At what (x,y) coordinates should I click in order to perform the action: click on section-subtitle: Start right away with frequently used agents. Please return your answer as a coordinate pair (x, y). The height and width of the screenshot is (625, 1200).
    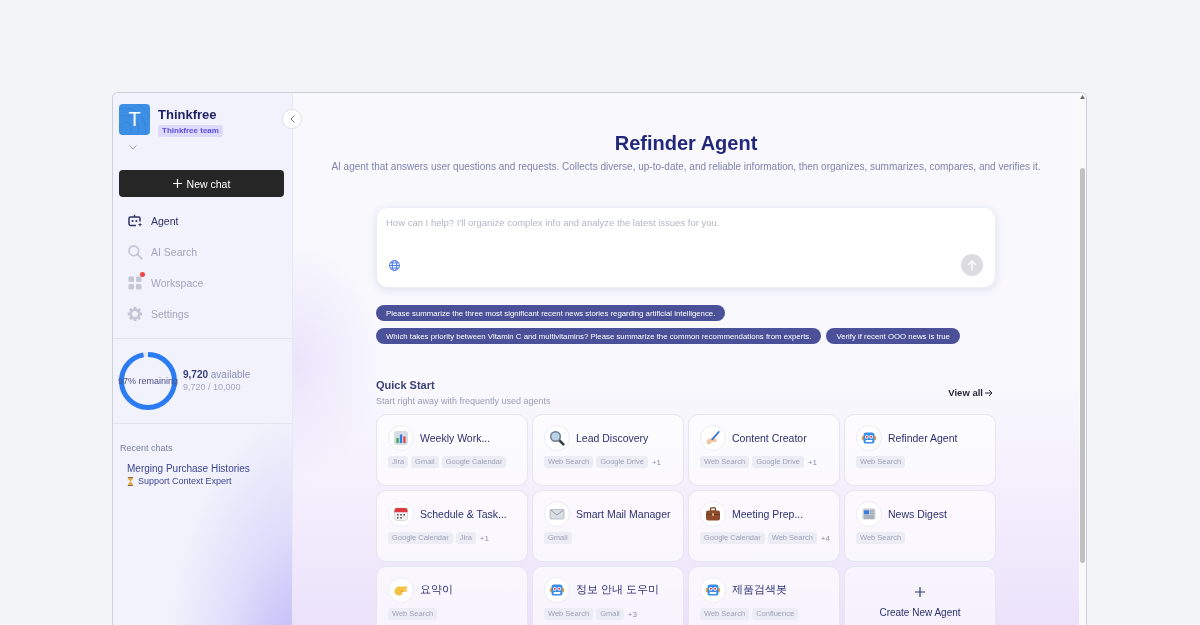
    Looking at the image, I should click on (463, 401).